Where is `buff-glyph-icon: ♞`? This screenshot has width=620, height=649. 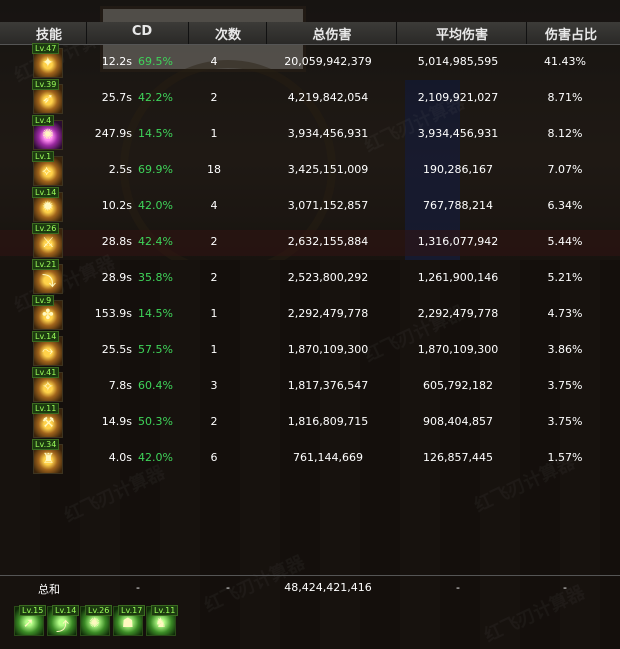 buff-glyph-icon: ♞ is located at coordinates (161, 623).